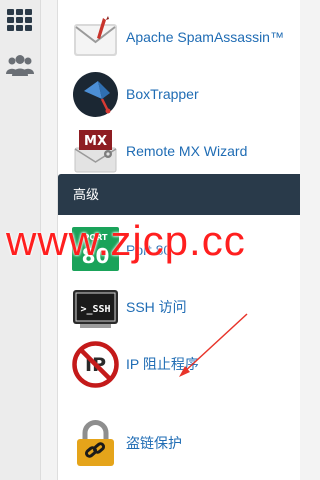  What do you see at coordinates (187, 151) in the screenshot?
I see `remote-mx-label: Remote MX Wizard` at bounding box center [187, 151].